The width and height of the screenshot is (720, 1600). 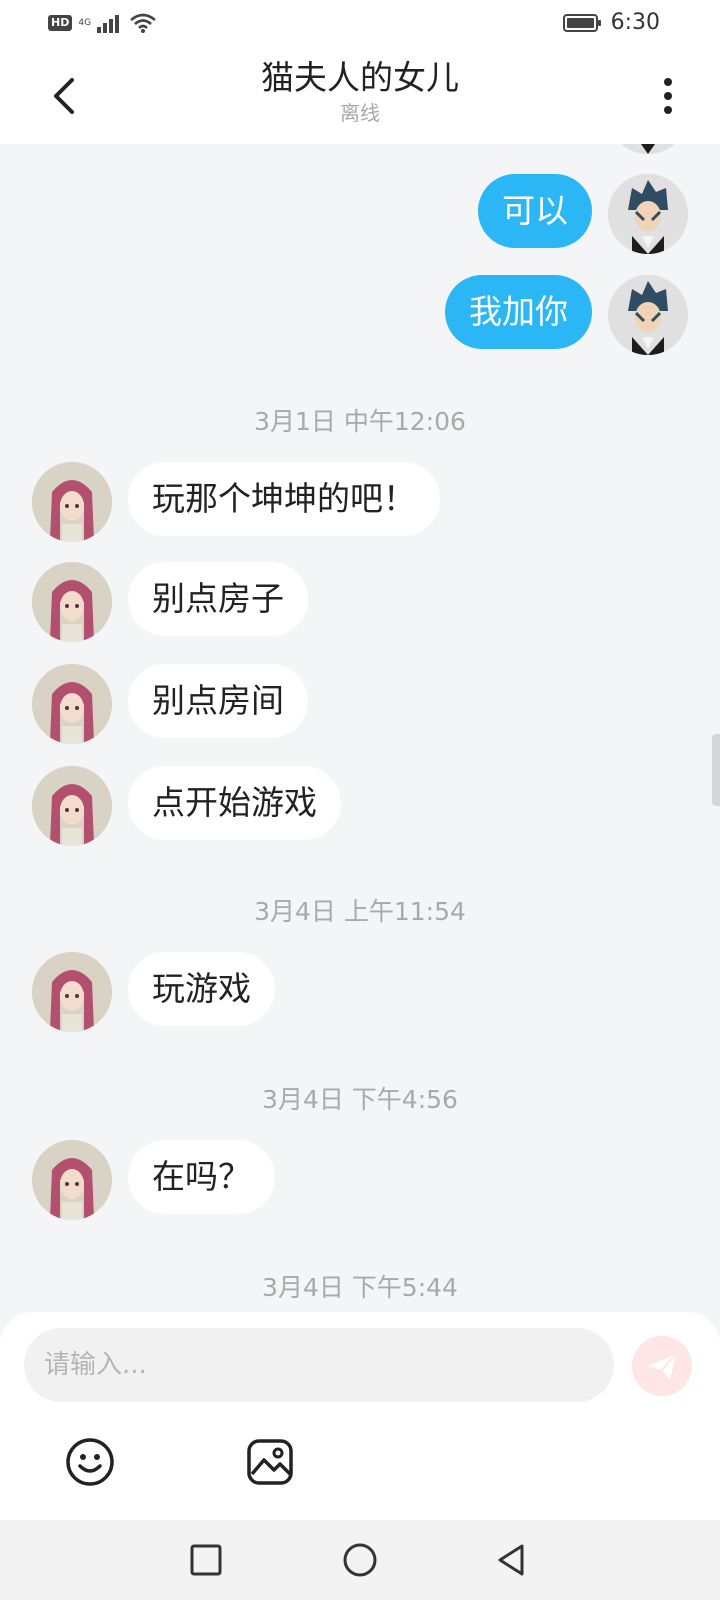 What do you see at coordinates (581, 22) in the screenshot?
I see `battery-icon` at bounding box center [581, 22].